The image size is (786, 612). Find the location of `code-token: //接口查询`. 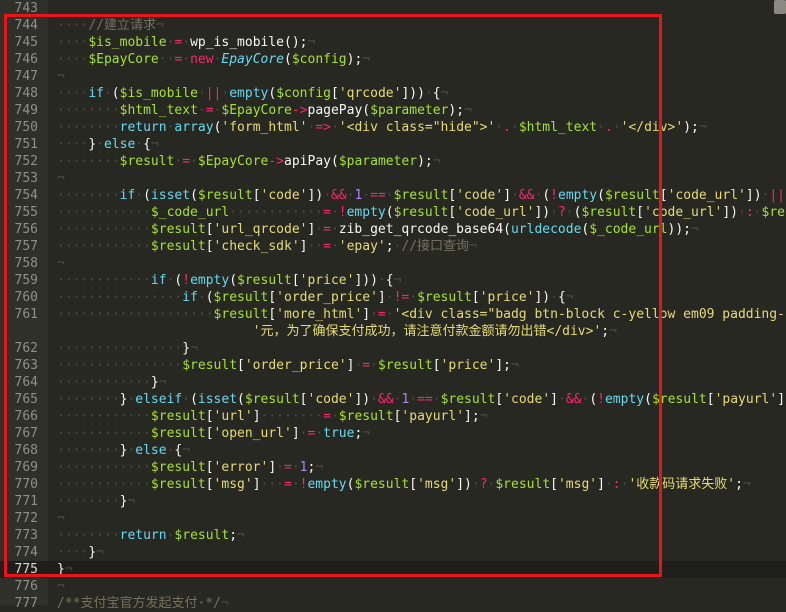

code-token: //接口查询 is located at coordinates (435, 246).